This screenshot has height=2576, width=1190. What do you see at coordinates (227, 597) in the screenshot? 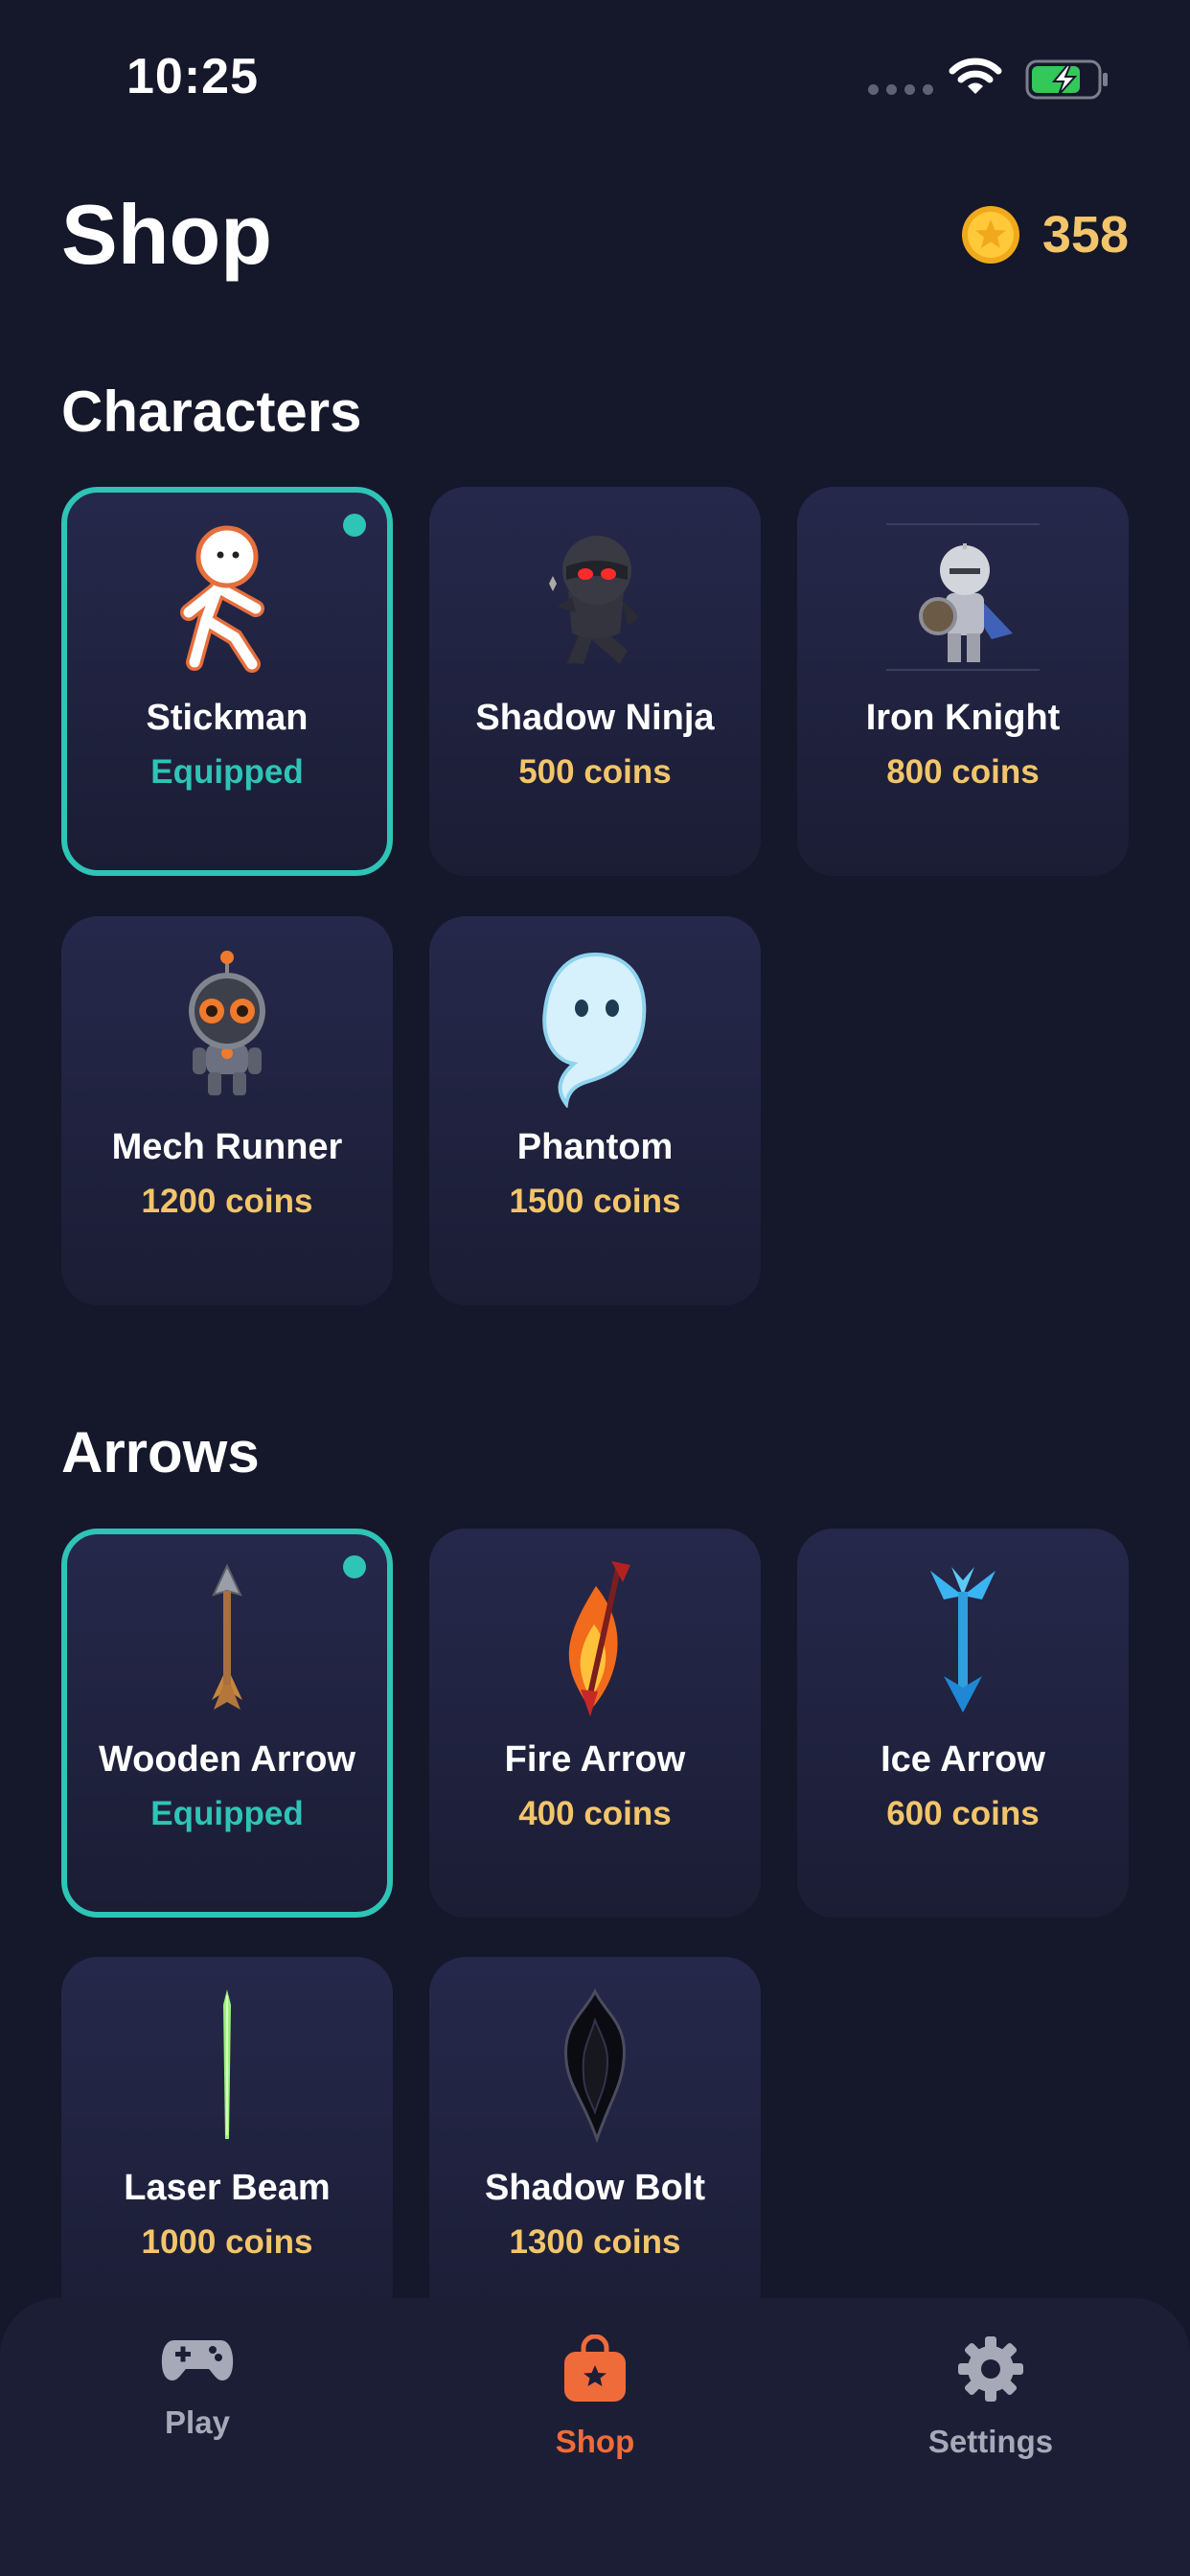
I see `stickman-icon` at bounding box center [227, 597].